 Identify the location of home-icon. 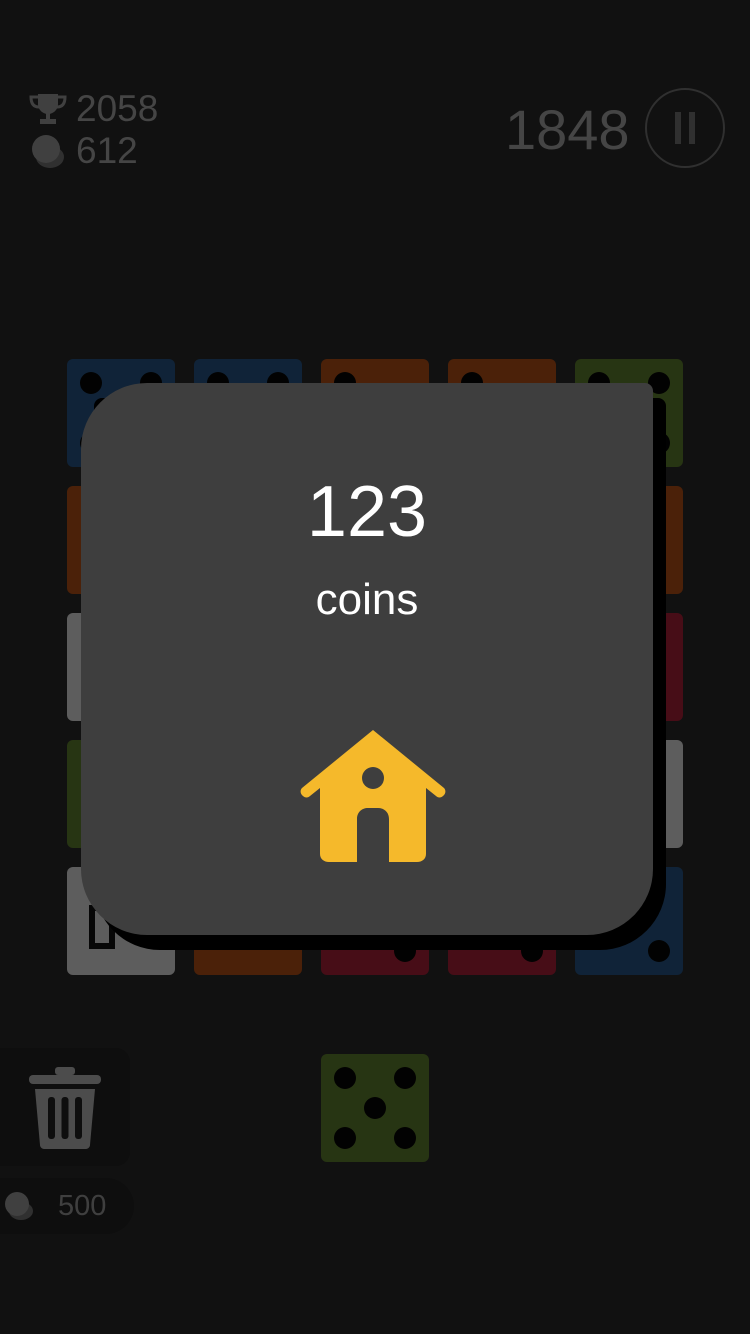
(373, 796).